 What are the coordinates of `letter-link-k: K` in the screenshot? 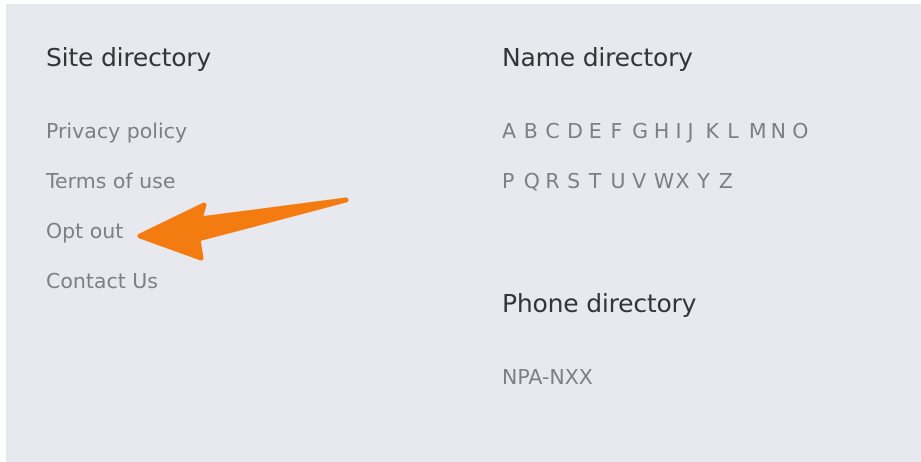 It's located at (717, 131).